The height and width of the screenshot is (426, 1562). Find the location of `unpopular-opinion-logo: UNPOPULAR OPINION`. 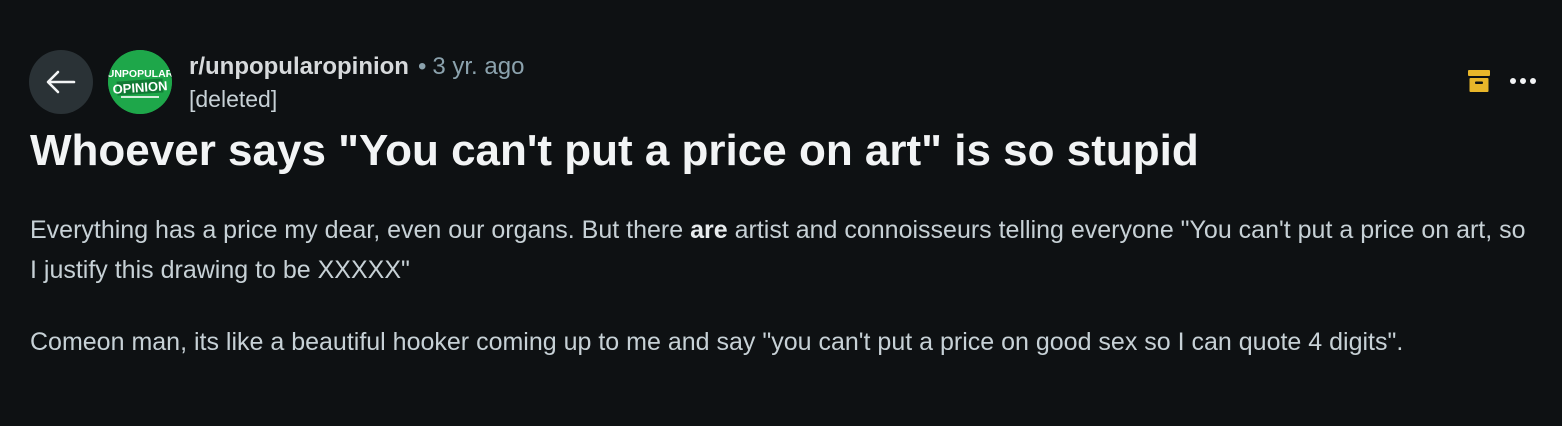

unpopular-opinion-logo: UNPOPULAR OPINION is located at coordinates (140, 82).